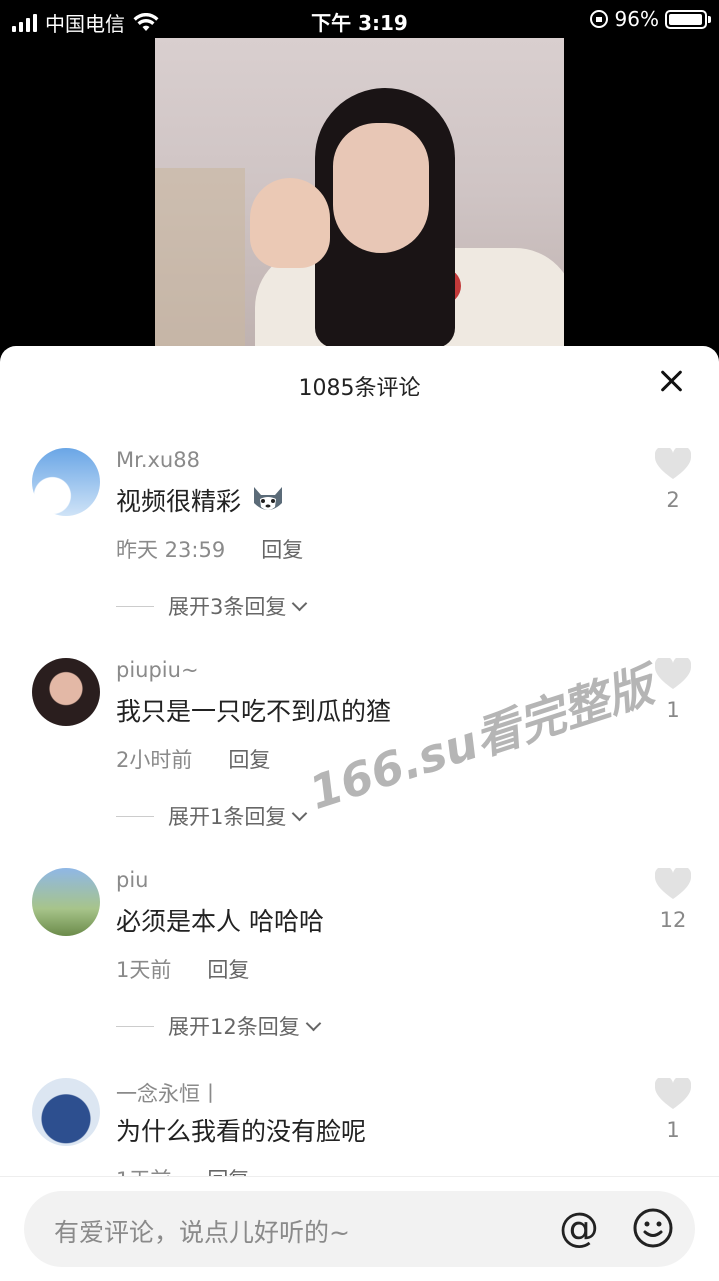 This screenshot has width=719, height=1281. I want to click on expand-replies-button: 展开3条回复, so click(212, 606).